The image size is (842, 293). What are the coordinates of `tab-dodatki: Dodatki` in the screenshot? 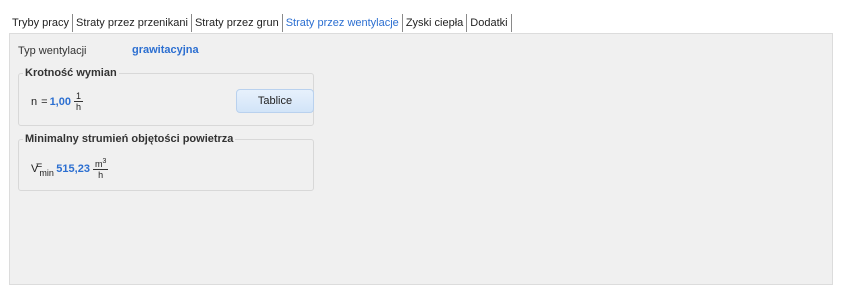 It's located at (489, 23).